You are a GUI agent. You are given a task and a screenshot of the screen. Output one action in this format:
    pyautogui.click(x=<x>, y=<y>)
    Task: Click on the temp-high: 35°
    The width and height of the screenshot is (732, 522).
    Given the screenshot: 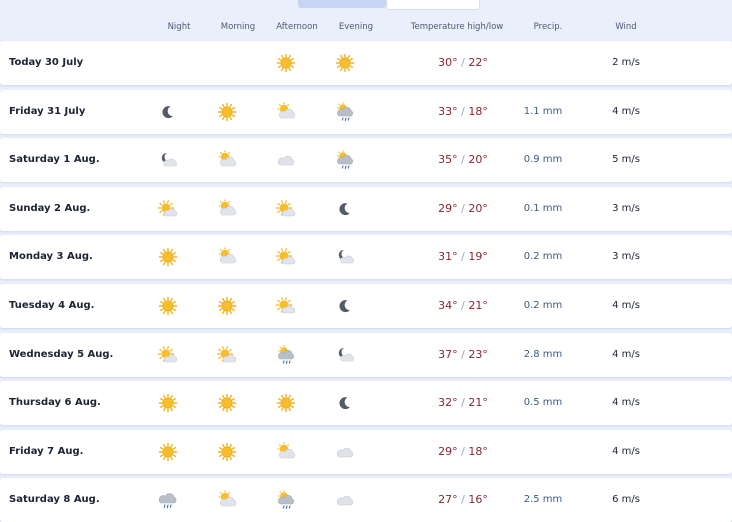 What is the action you would take?
    pyautogui.click(x=448, y=159)
    